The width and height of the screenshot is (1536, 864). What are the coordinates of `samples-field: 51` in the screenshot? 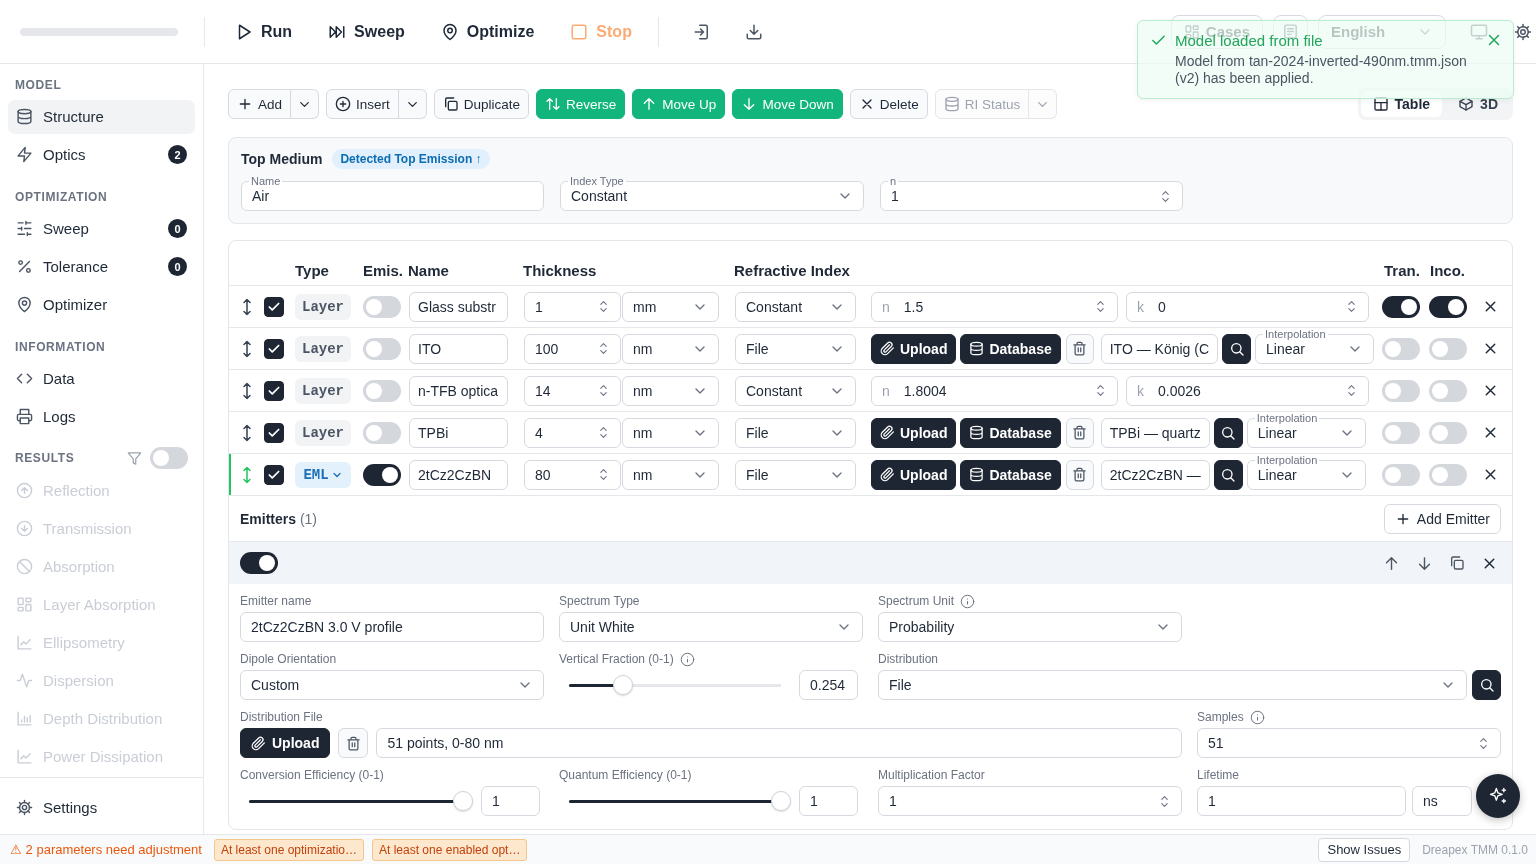 It's located at (1349, 743).